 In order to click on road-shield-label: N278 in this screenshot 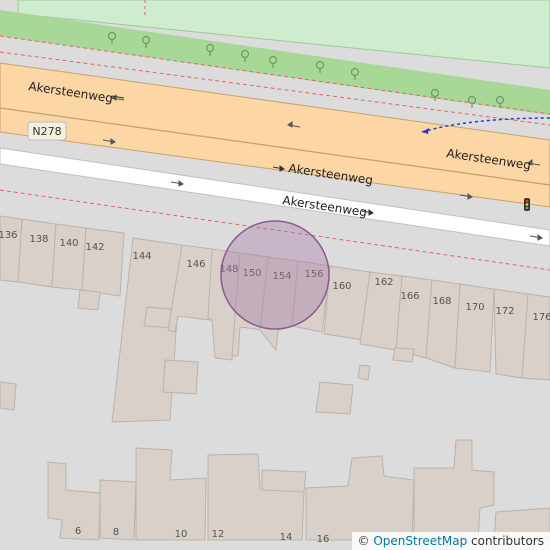, I will do `click(46, 131)`.